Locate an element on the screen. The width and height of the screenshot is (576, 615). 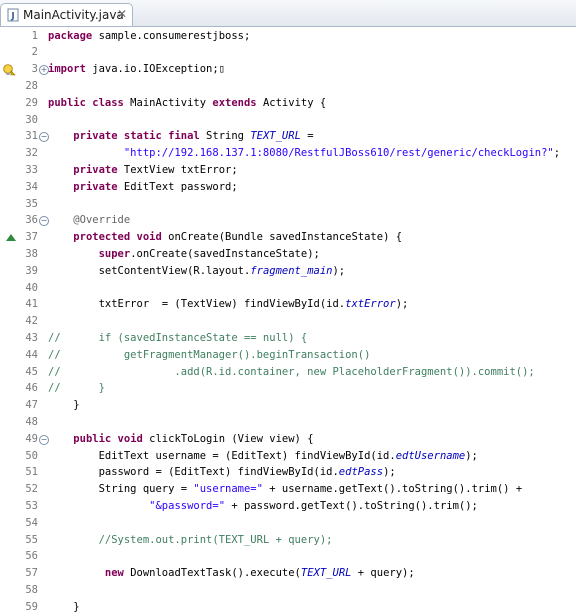
code-token: } is located at coordinates (64, 405).